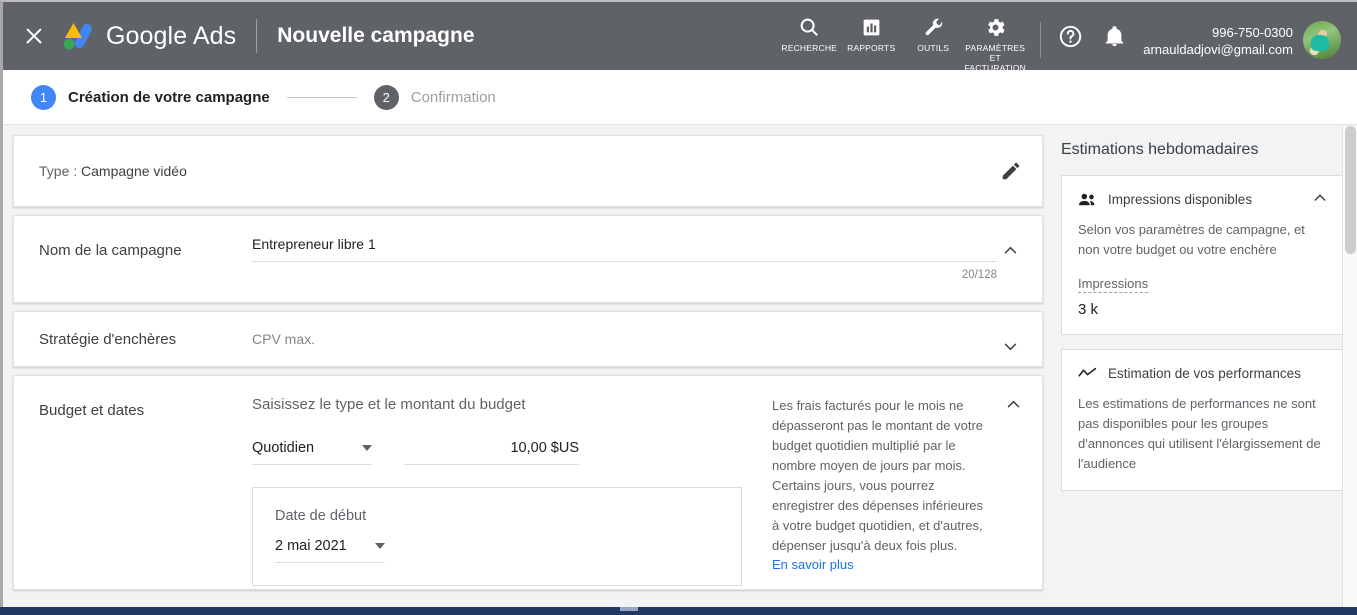 This screenshot has width=1357, height=615. I want to click on impressions-metric-value: 3 k, so click(1088, 309).